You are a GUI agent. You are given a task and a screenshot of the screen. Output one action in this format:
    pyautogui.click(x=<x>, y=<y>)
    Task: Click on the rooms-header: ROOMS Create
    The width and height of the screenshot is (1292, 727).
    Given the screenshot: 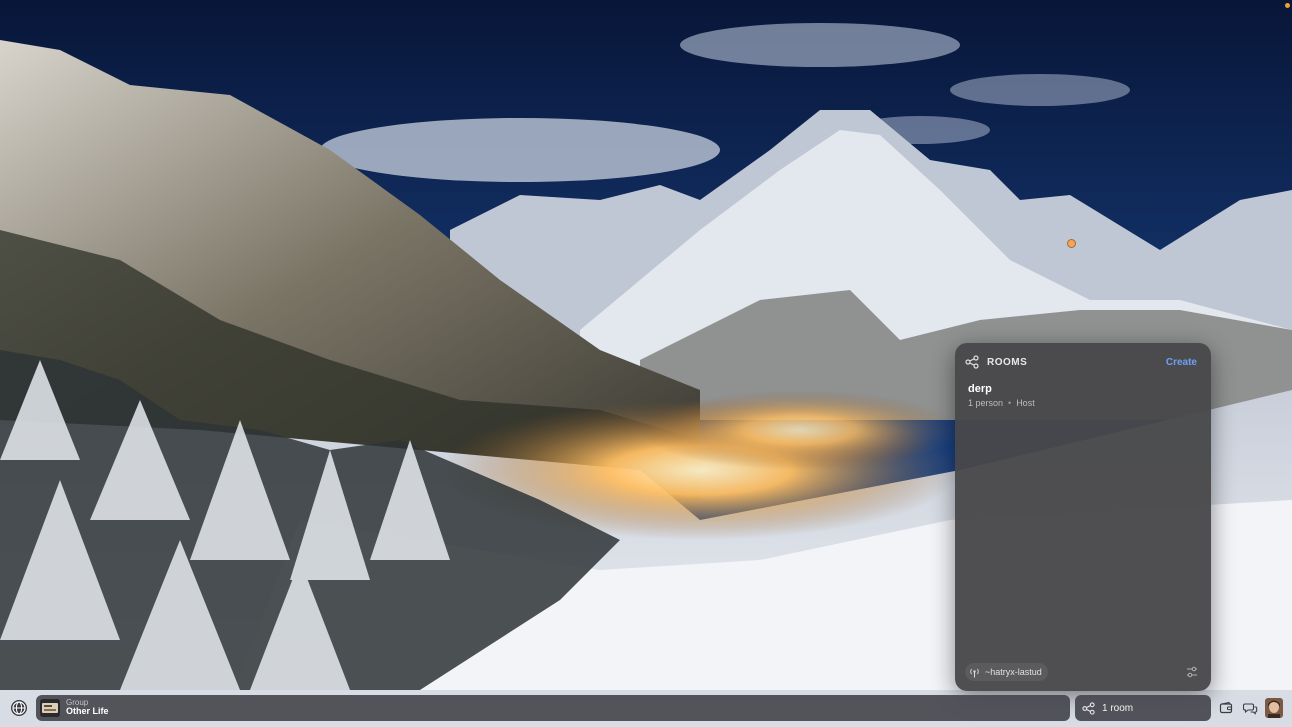 What is the action you would take?
    pyautogui.click(x=1081, y=362)
    